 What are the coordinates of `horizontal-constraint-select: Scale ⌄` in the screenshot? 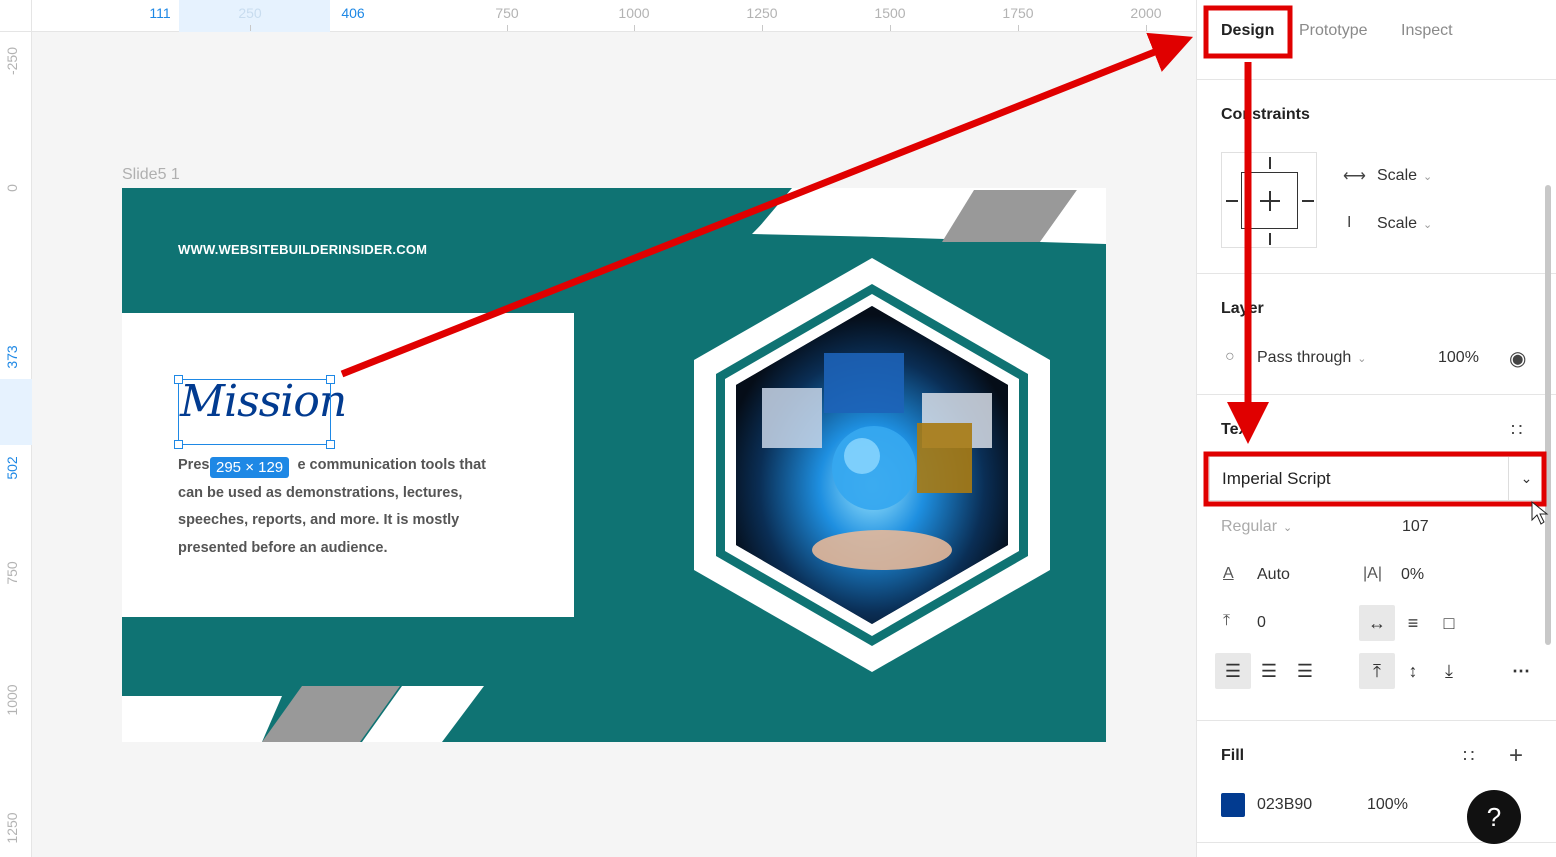 It's located at (1404, 176).